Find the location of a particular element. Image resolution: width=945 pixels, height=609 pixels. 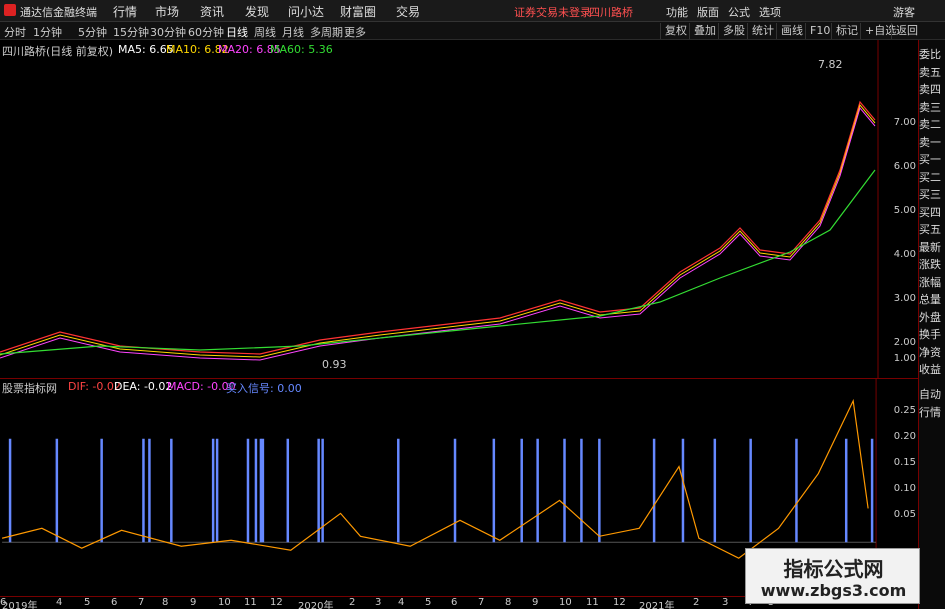

tab-period: 5分钟 is located at coordinates (92, 32).